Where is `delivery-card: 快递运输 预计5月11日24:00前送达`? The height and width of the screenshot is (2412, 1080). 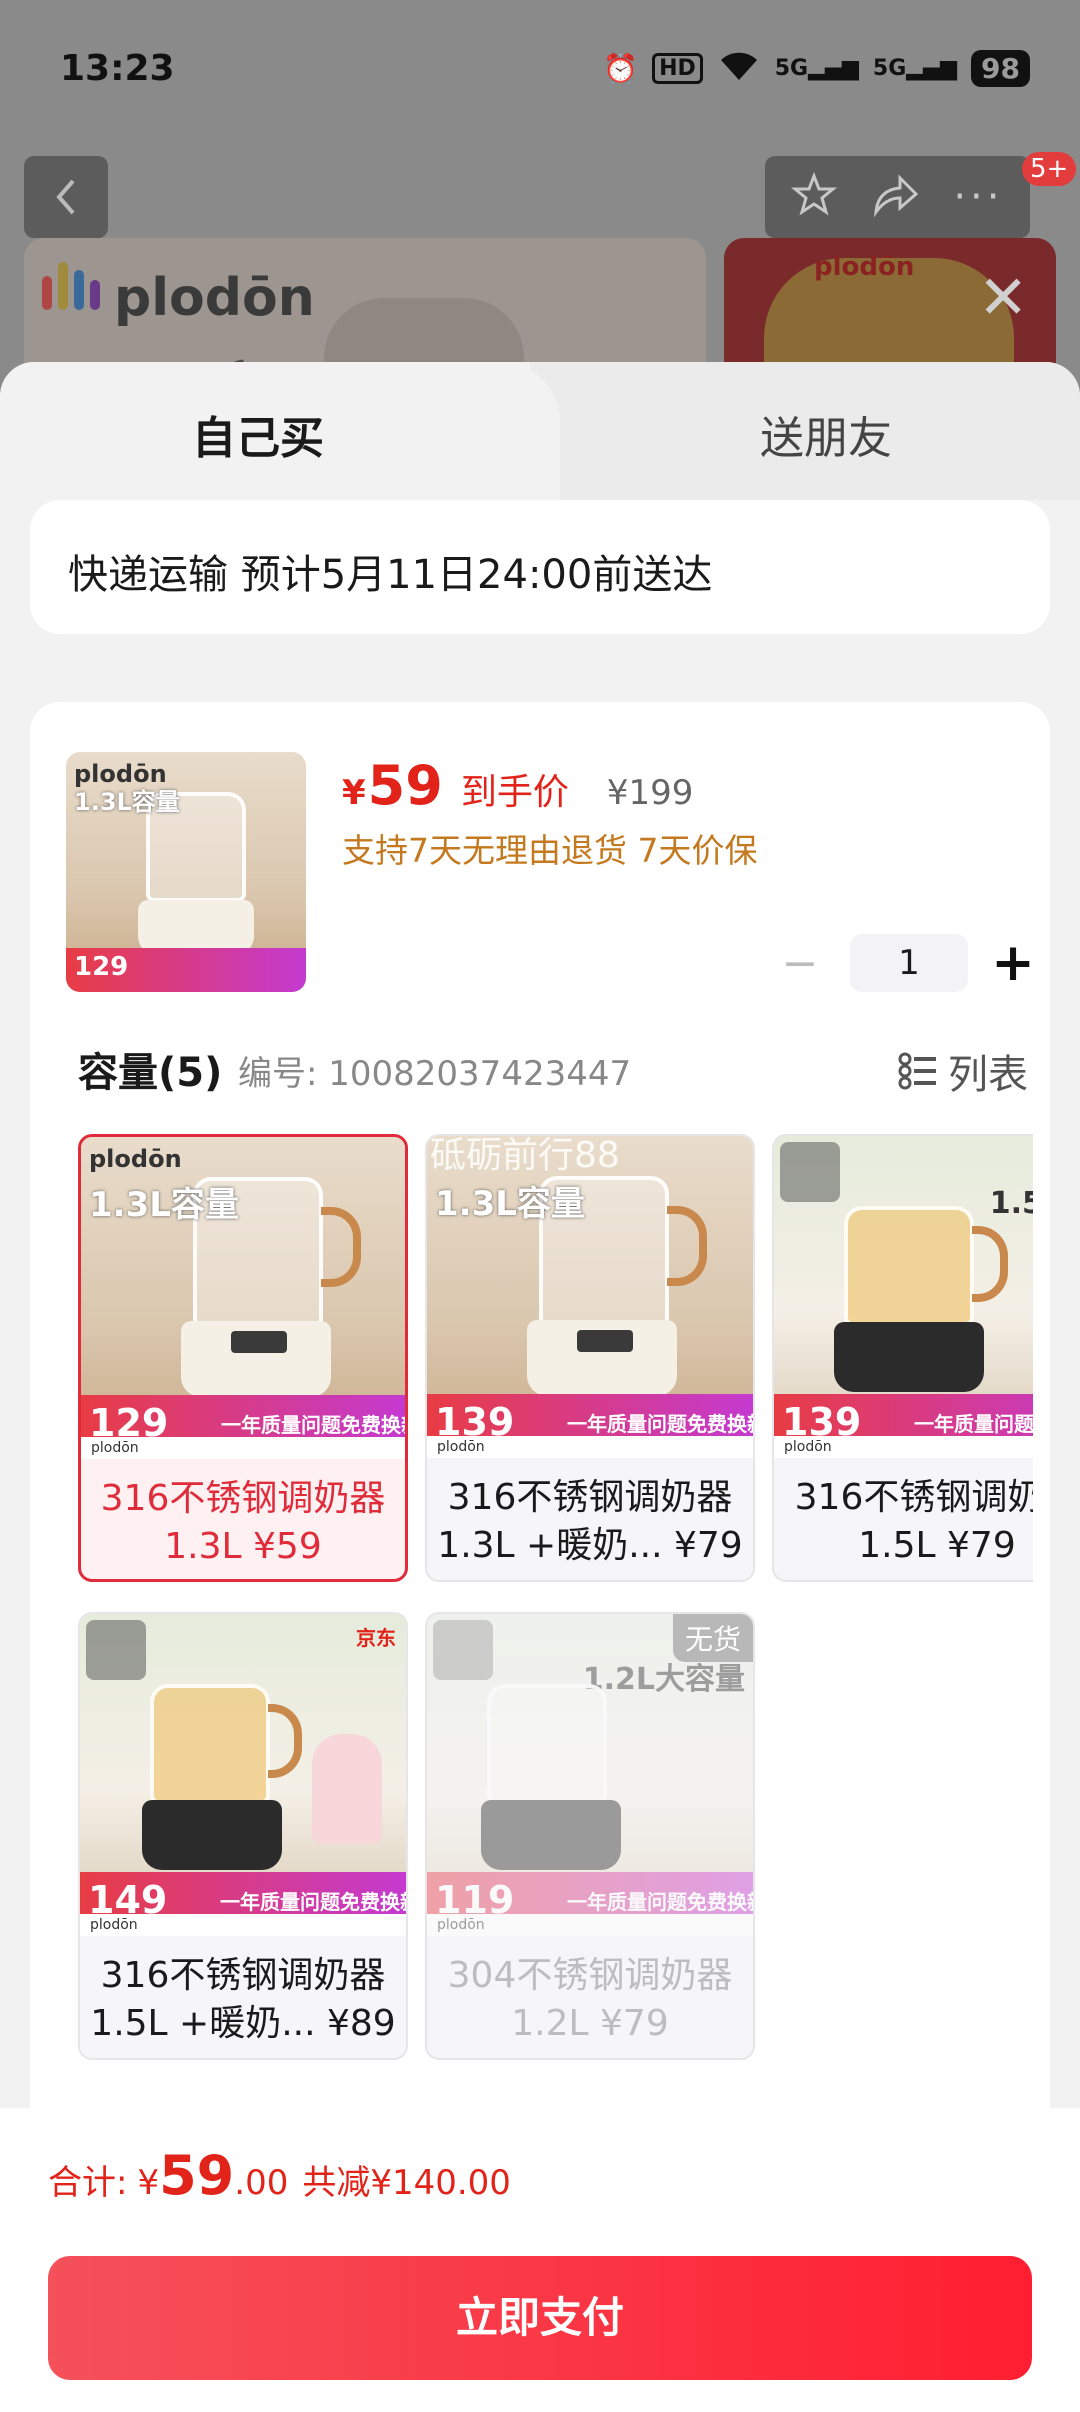
delivery-card: 快递运输 预计5月11日24:00前送达 is located at coordinates (540, 567).